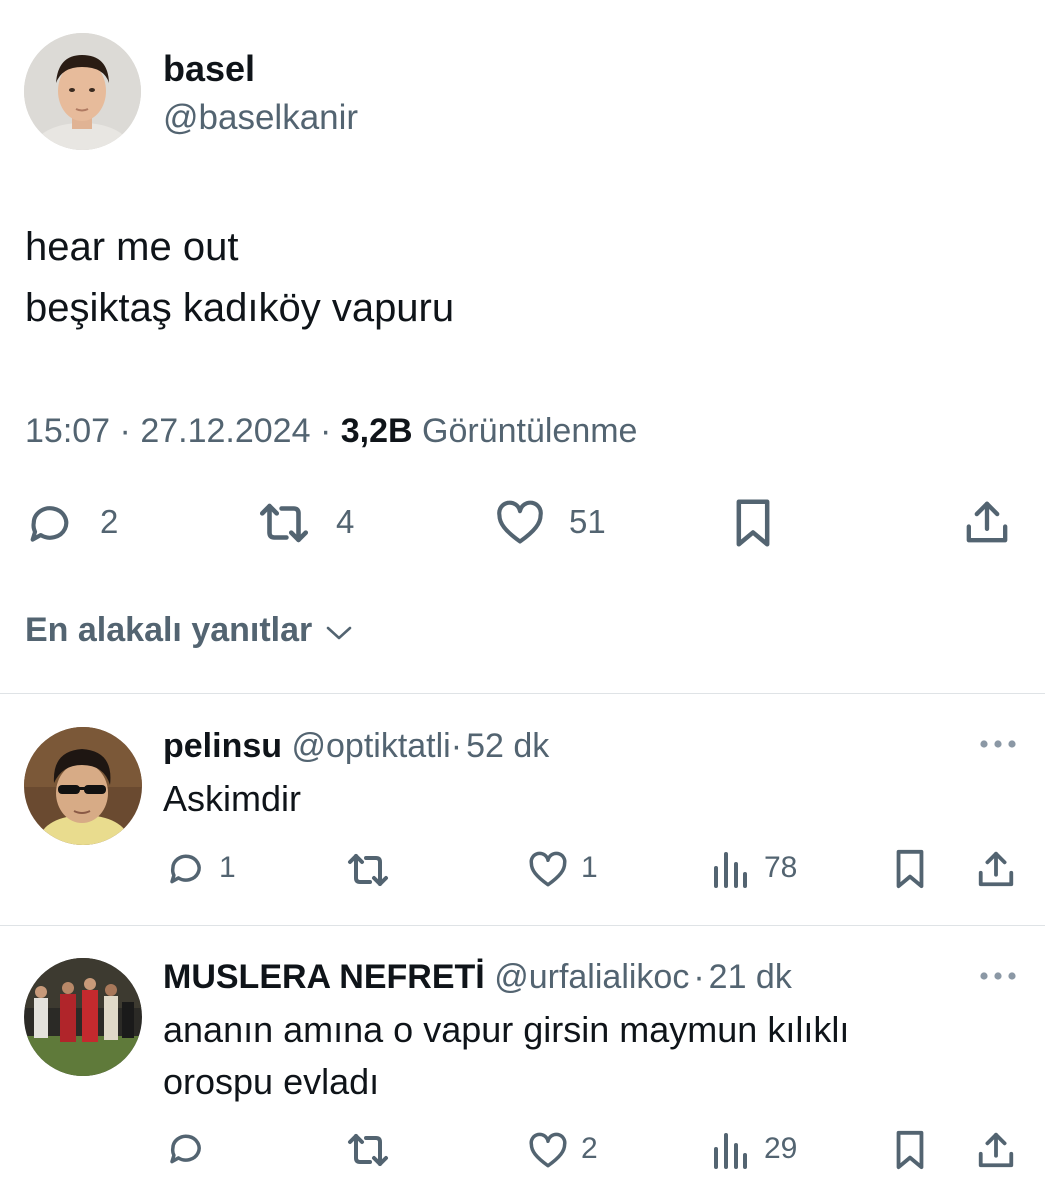 The image size is (1045, 1200). Describe the element at coordinates (589, 867) in the screenshot. I see `like-count: 1` at that location.